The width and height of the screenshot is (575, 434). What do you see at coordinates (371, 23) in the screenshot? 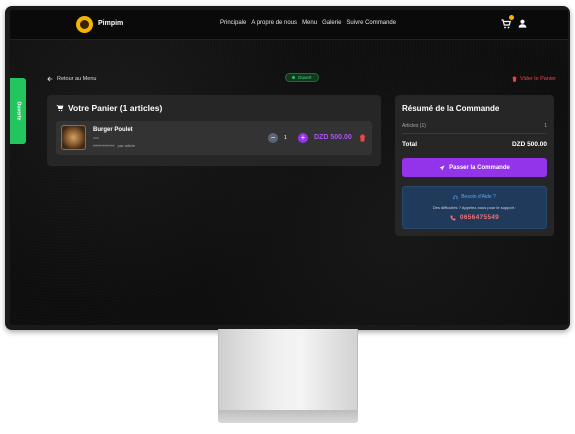
I see `nav-track-order: Suivre Commande` at bounding box center [371, 23].